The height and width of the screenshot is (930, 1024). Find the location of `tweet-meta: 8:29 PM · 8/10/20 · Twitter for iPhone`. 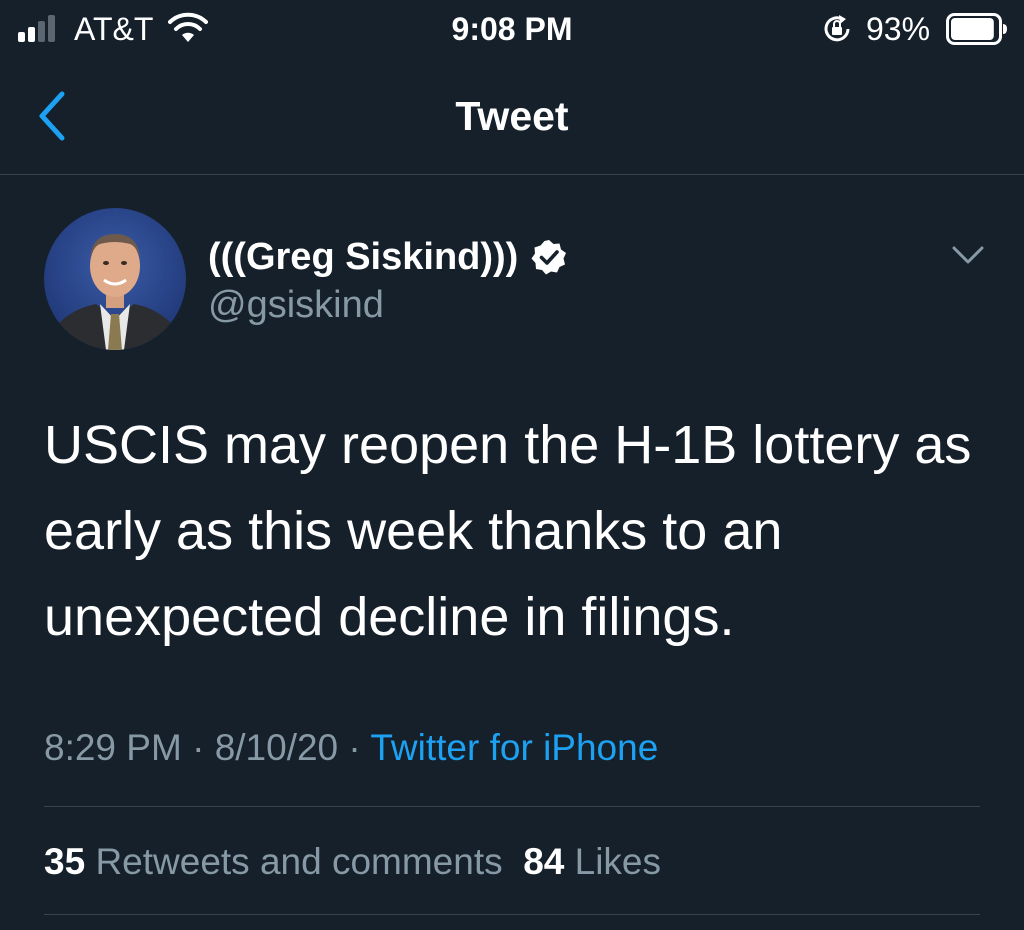

tweet-meta: 8:29 PM · 8/10/20 · Twitter for iPhone is located at coordinates (351, 748).